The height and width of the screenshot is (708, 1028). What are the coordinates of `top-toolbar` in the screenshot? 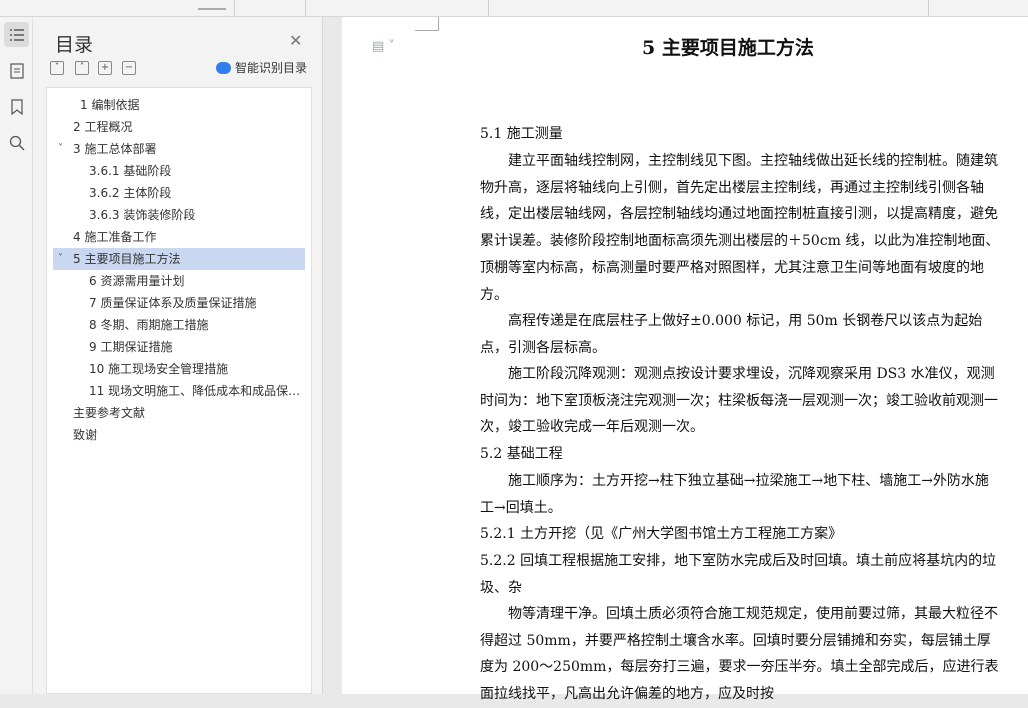 It's located at (514, 8).